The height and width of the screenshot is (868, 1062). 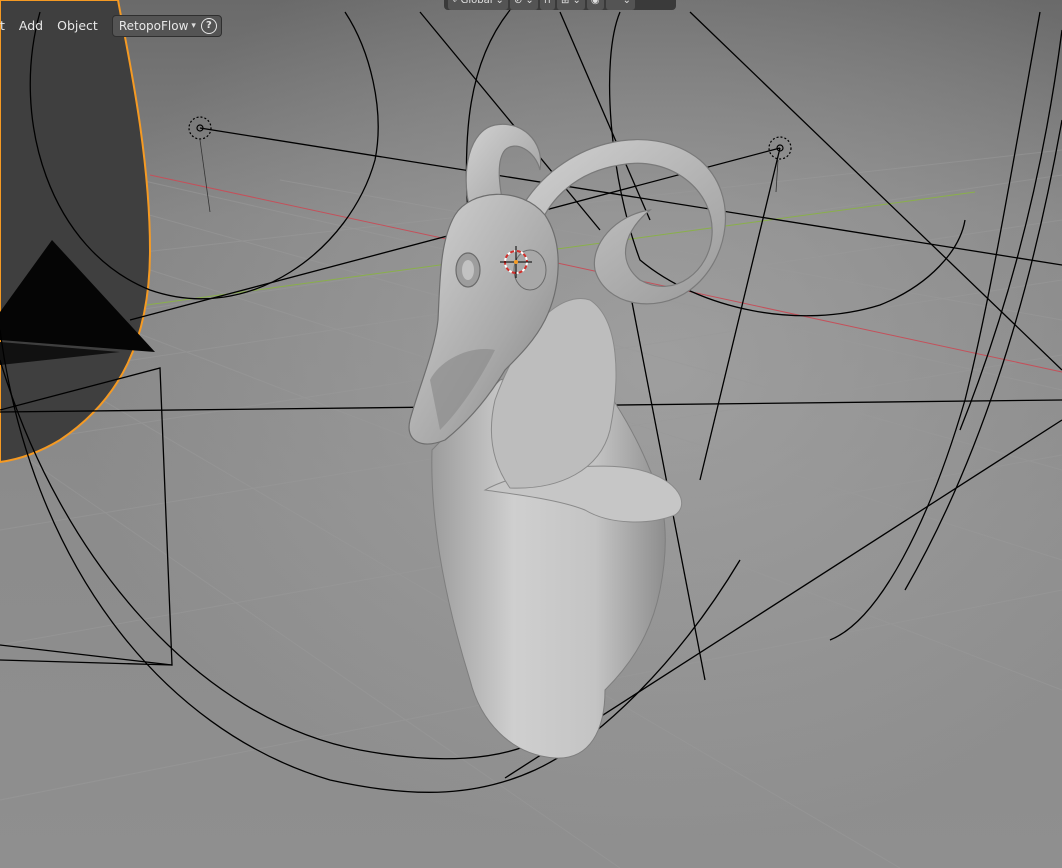 I want to click on snap-element-dropdown: ⊞ ⌄, so click(x=571, y=5).